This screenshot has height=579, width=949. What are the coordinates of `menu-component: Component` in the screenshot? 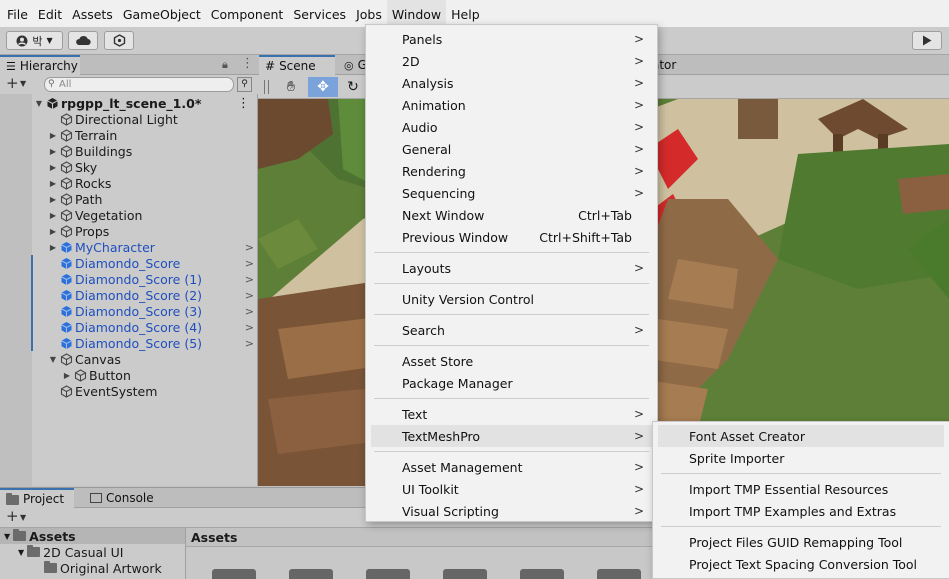 It's located at (247, 13).